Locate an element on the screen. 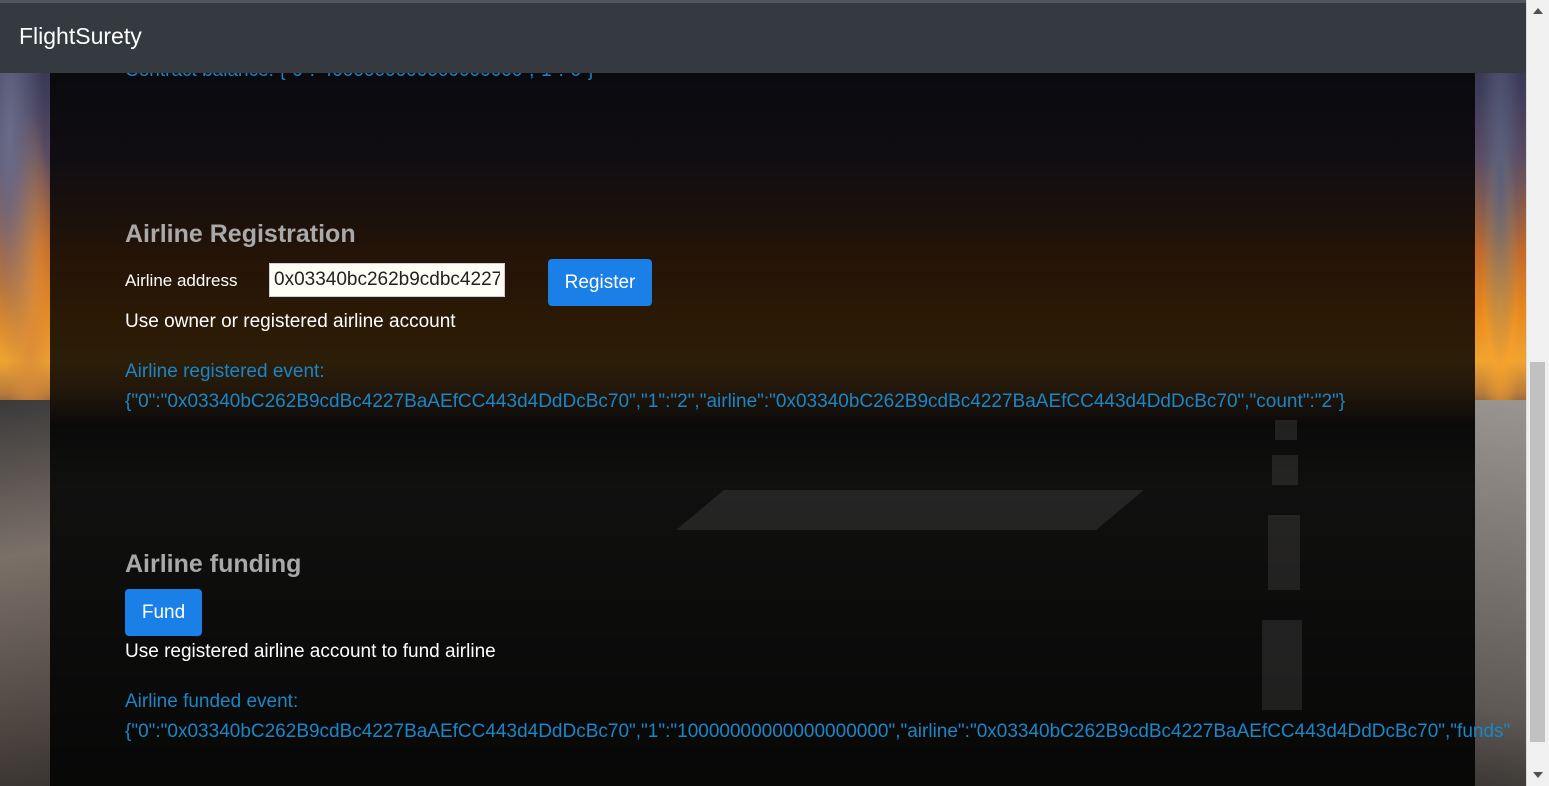 The height and width of the screenshot is (786, 1549). registered-event-label: Airline registered event: is located at coordinates (225, 371).